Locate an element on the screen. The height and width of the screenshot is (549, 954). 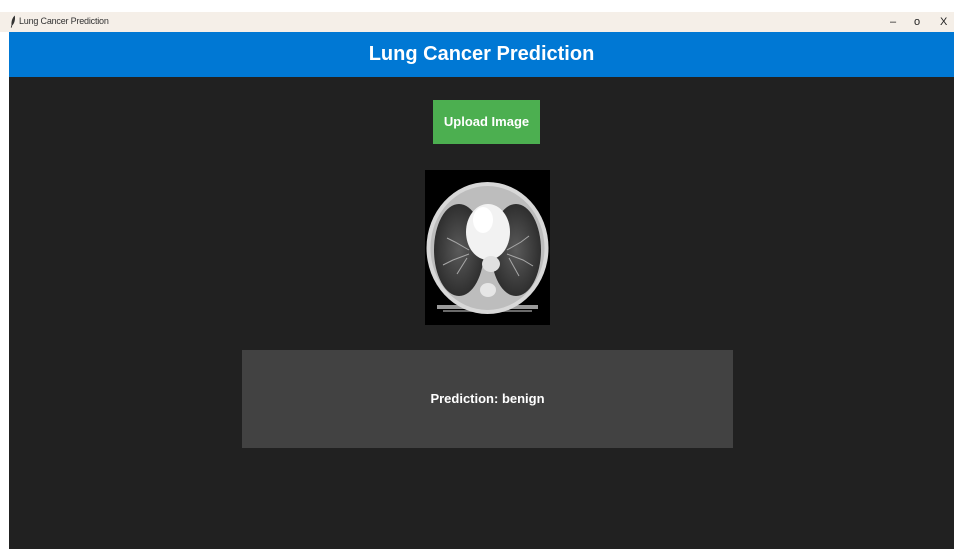
prediction-panel: Prediction: benign is located at coordinates (487, 399).